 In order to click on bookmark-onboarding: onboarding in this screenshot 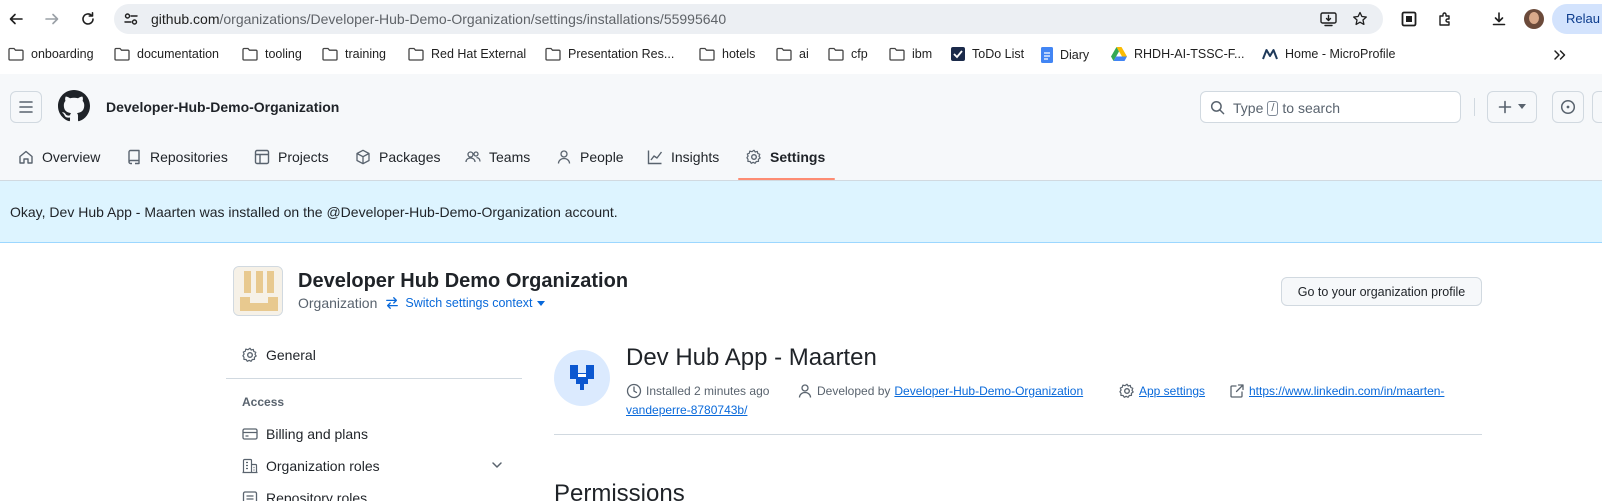, I will do `click(51, 54)`.